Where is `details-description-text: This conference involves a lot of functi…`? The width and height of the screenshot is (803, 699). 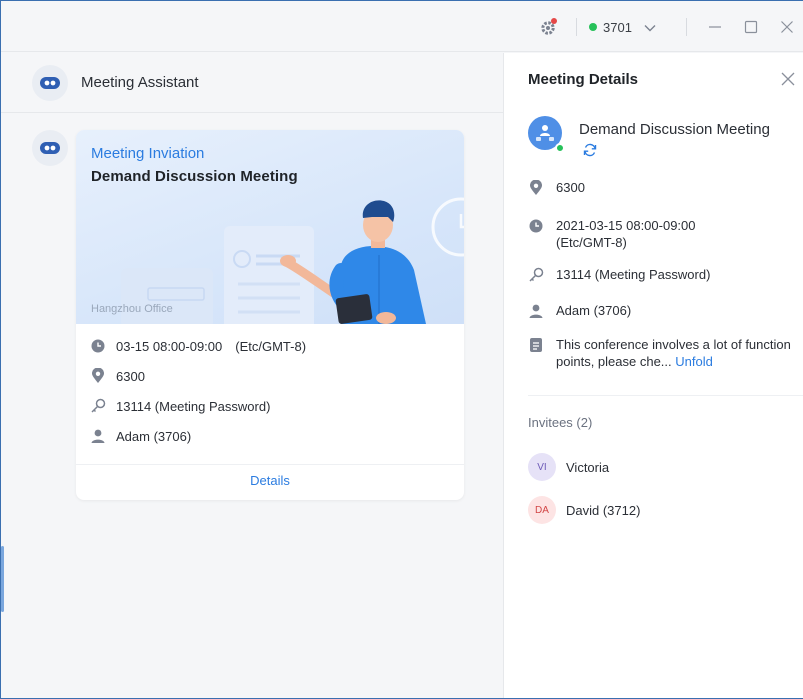
details-description-text: This conference involves a lot of functi… is located at coordinates (673, 353).